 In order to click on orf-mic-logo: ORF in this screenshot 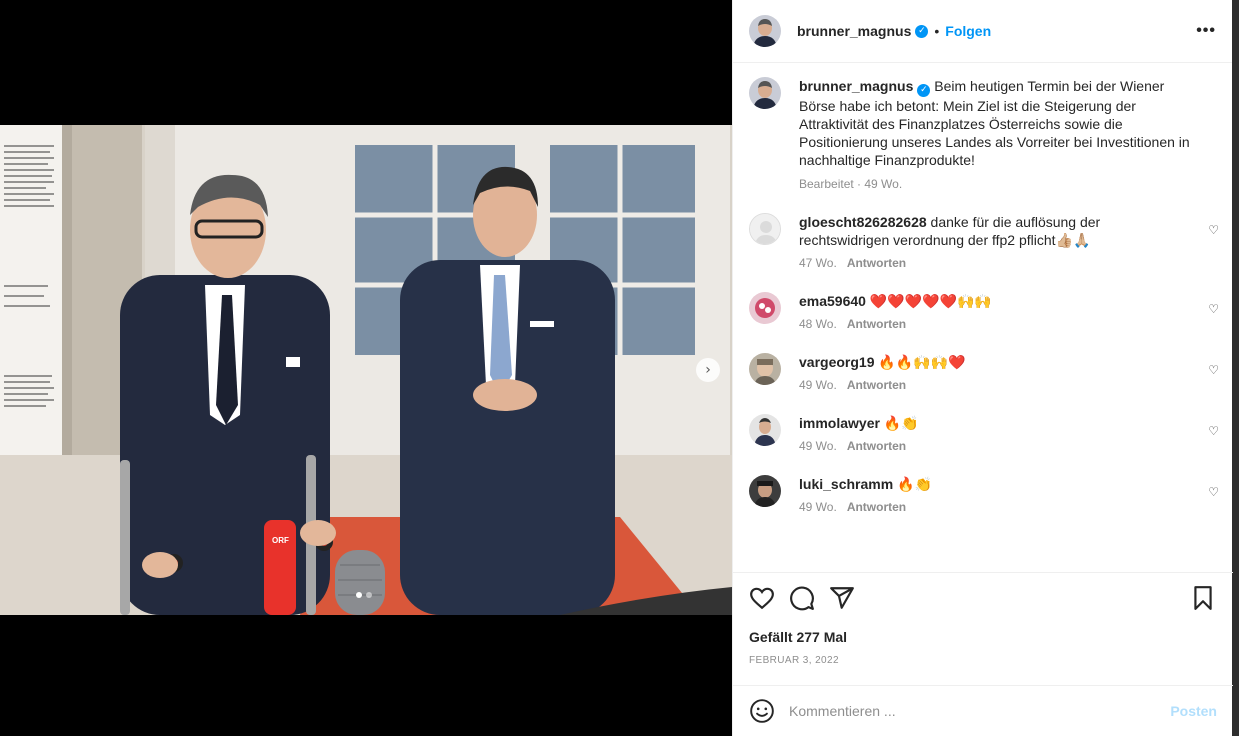, I will do `click(280, 540)`.